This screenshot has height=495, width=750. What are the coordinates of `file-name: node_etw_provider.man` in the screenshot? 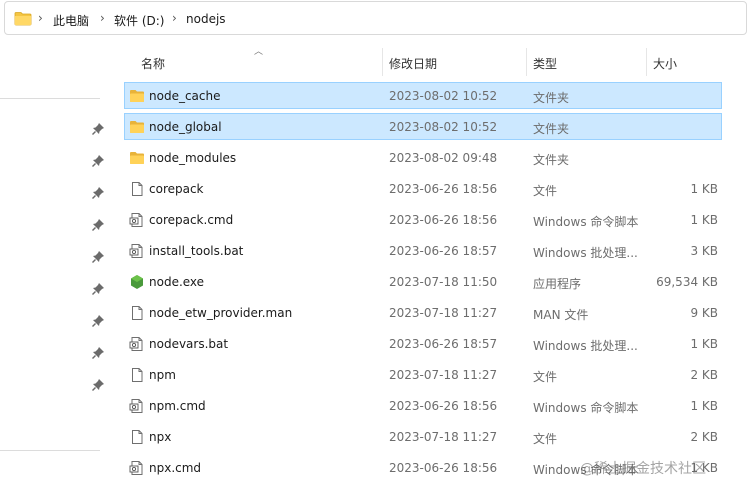 It's located at (221, 313).